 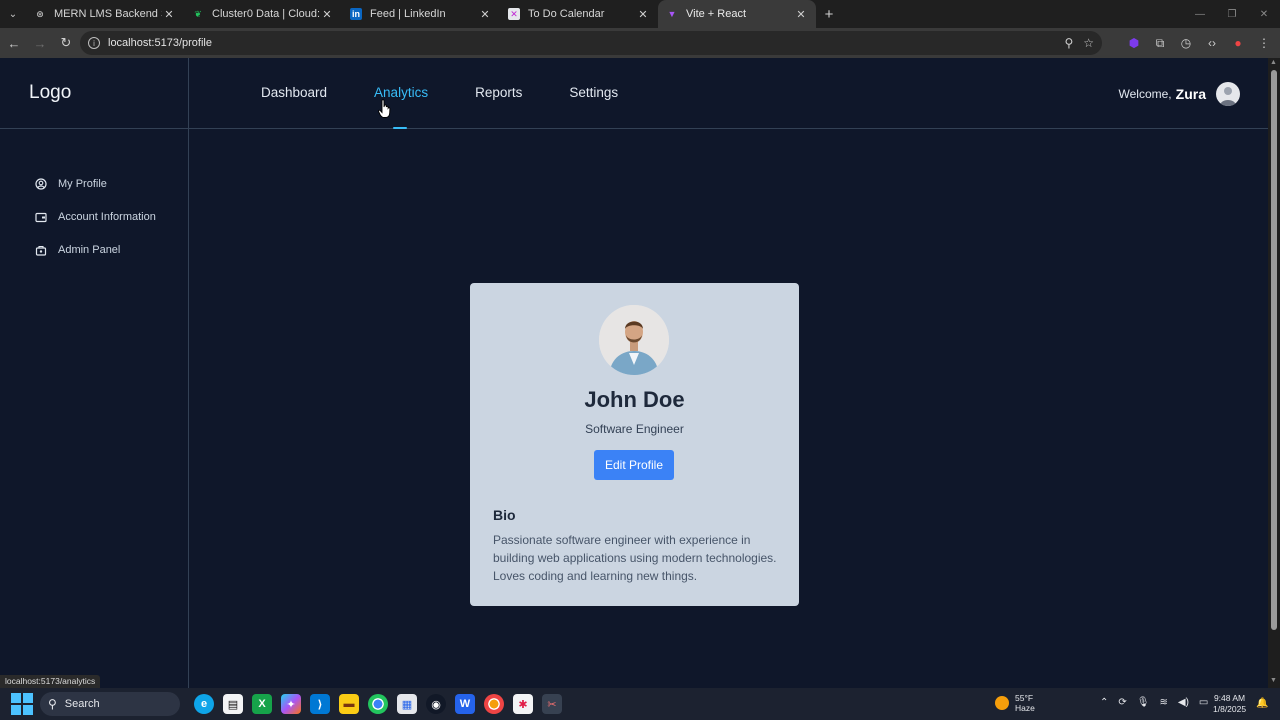 What do you see at coordinates (716, 14) in the screenshot?
I see `tab-label: Vite + React` at bounding box center [716, 14].